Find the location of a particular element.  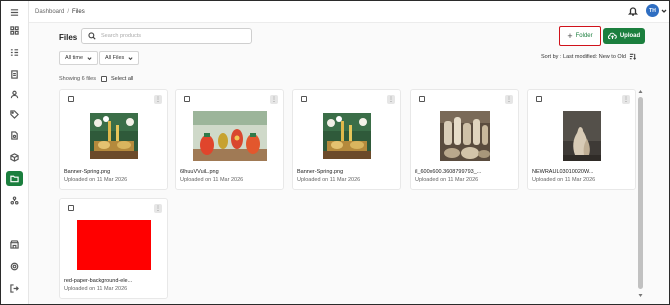

file-settings-icon is located at coordinates (14, 135).